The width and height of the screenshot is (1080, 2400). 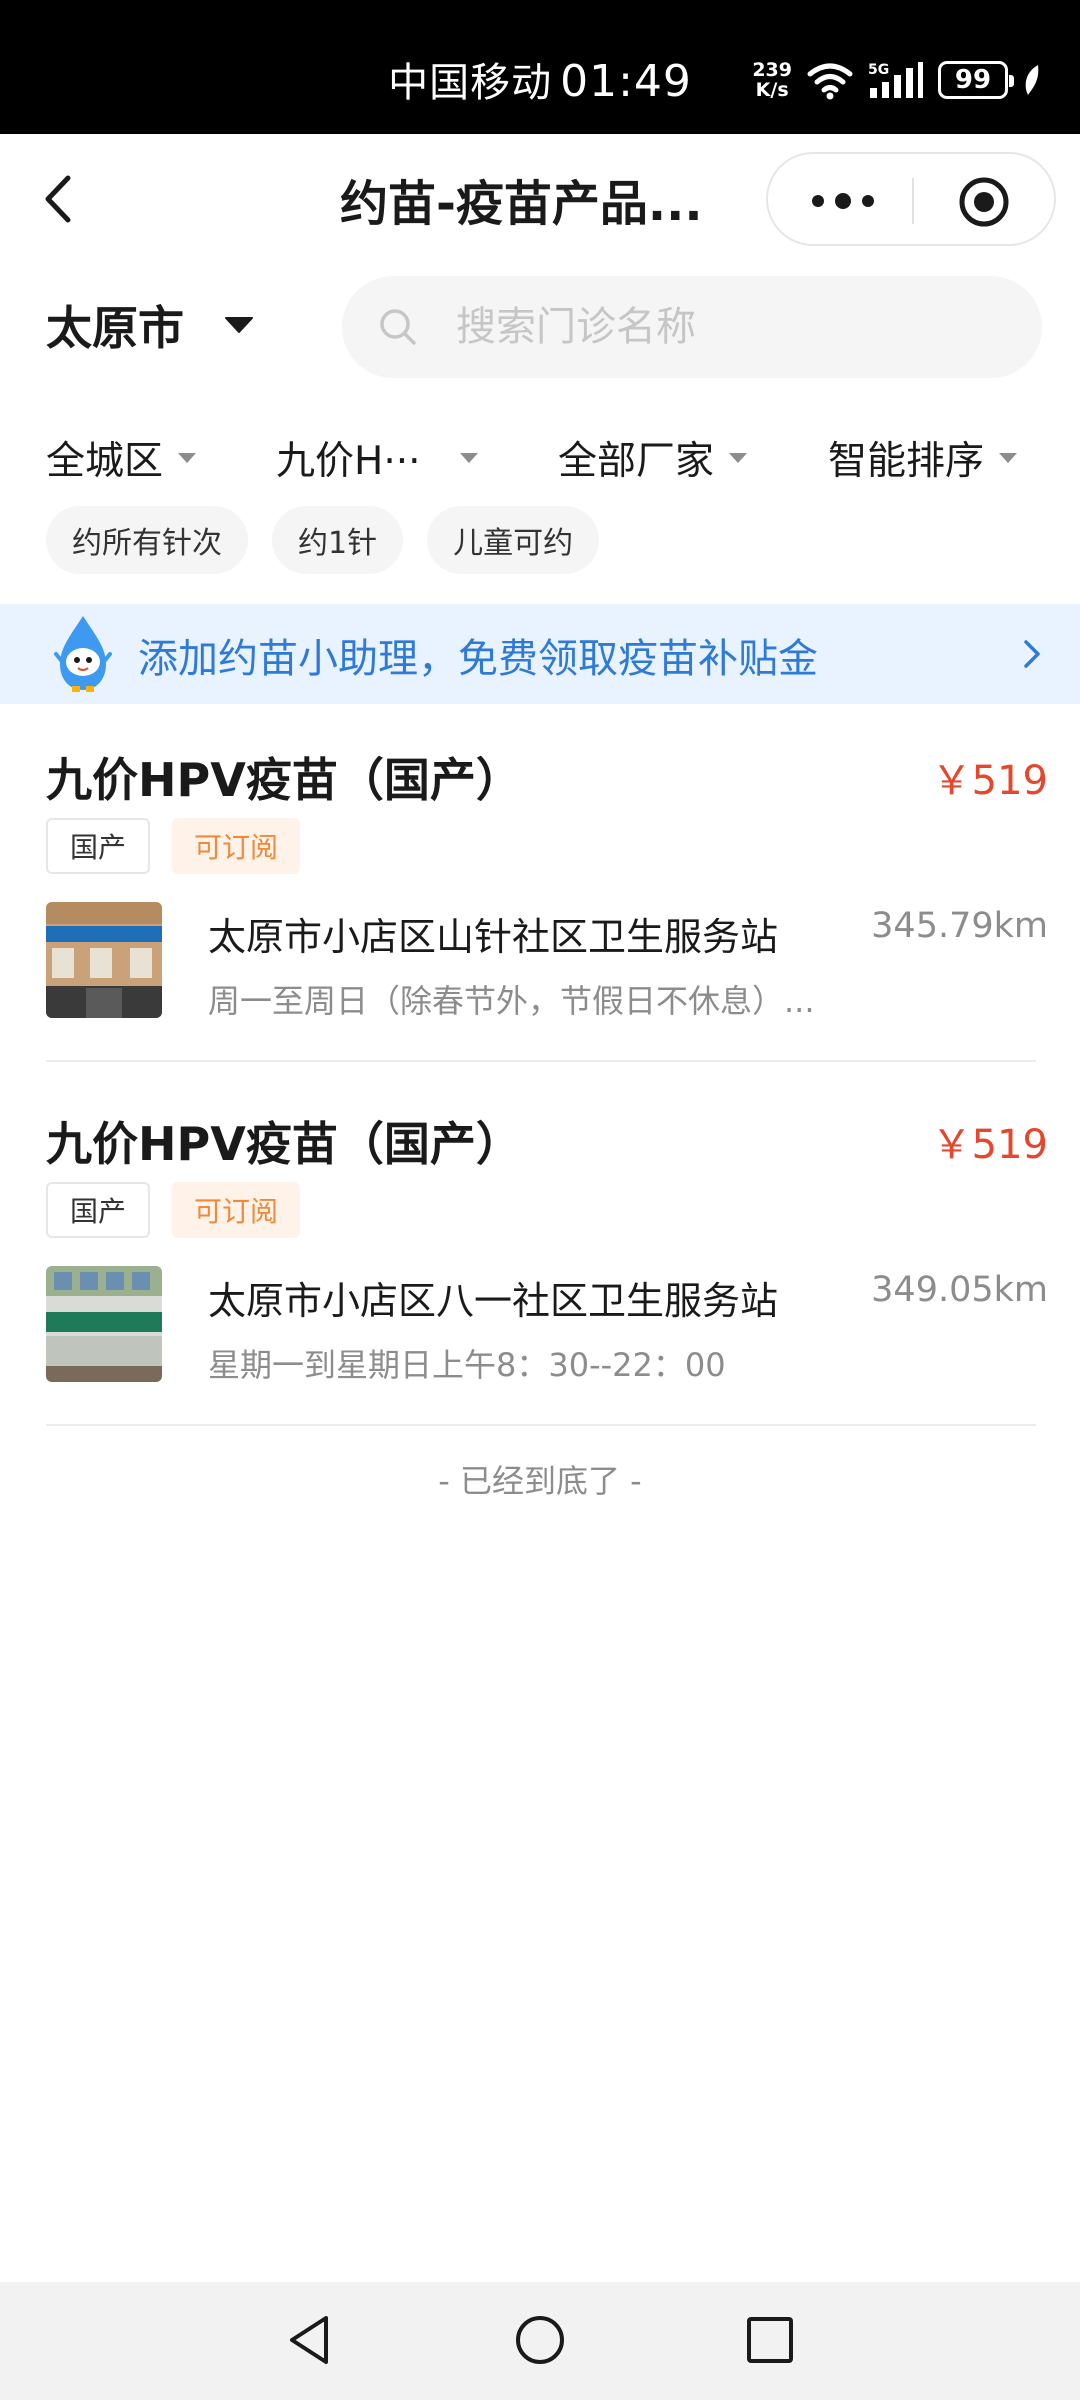 I want to click on speed-value: 239, so click(x=772, y=70).